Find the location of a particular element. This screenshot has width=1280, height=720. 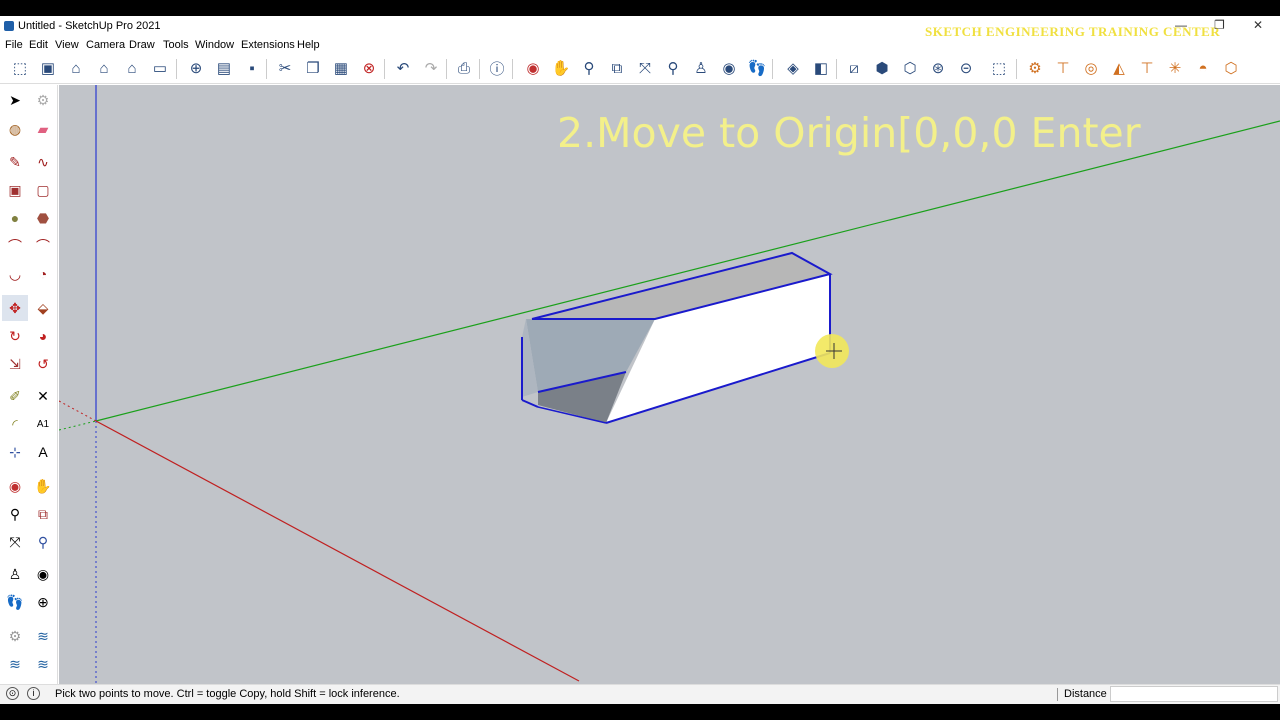

front-view-icon: ⬡ is located at coordinates (910, 68).